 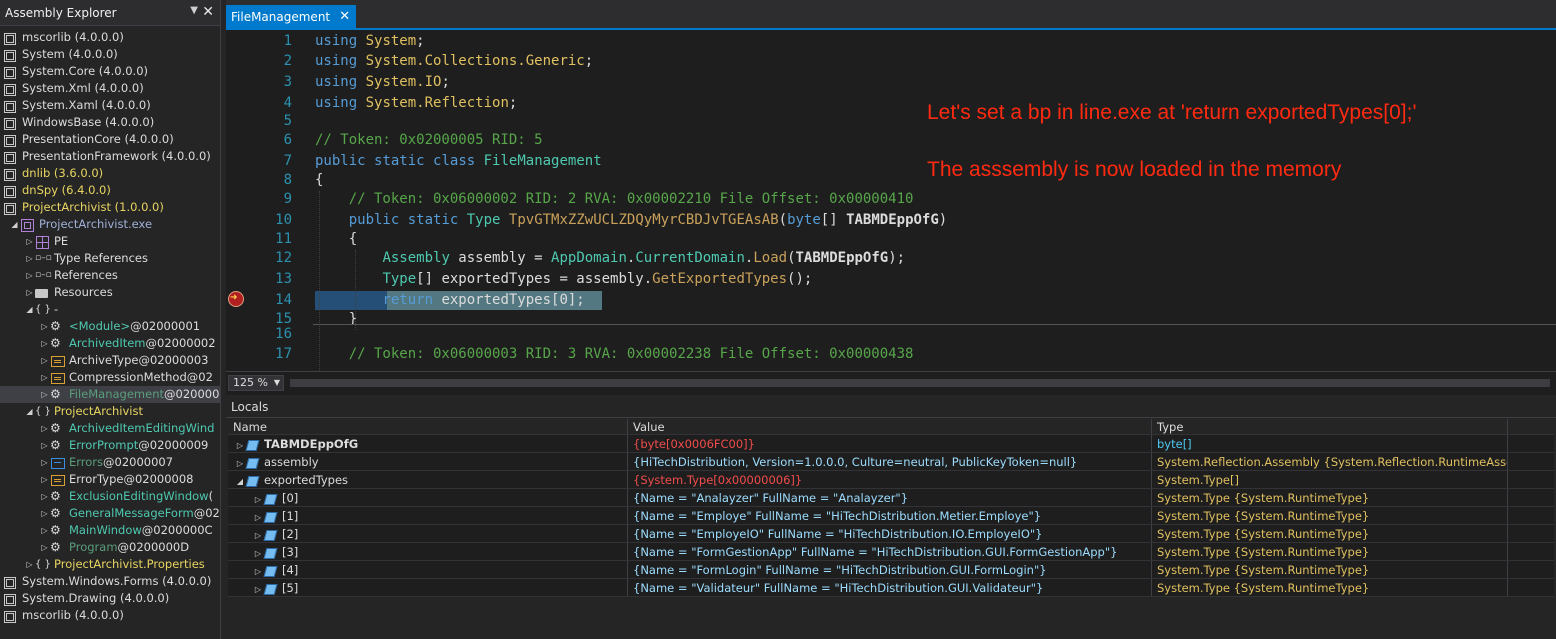 I want to click on tree-item: ▷ ErrorPrompt @02000009, so click(x=110, y=445).